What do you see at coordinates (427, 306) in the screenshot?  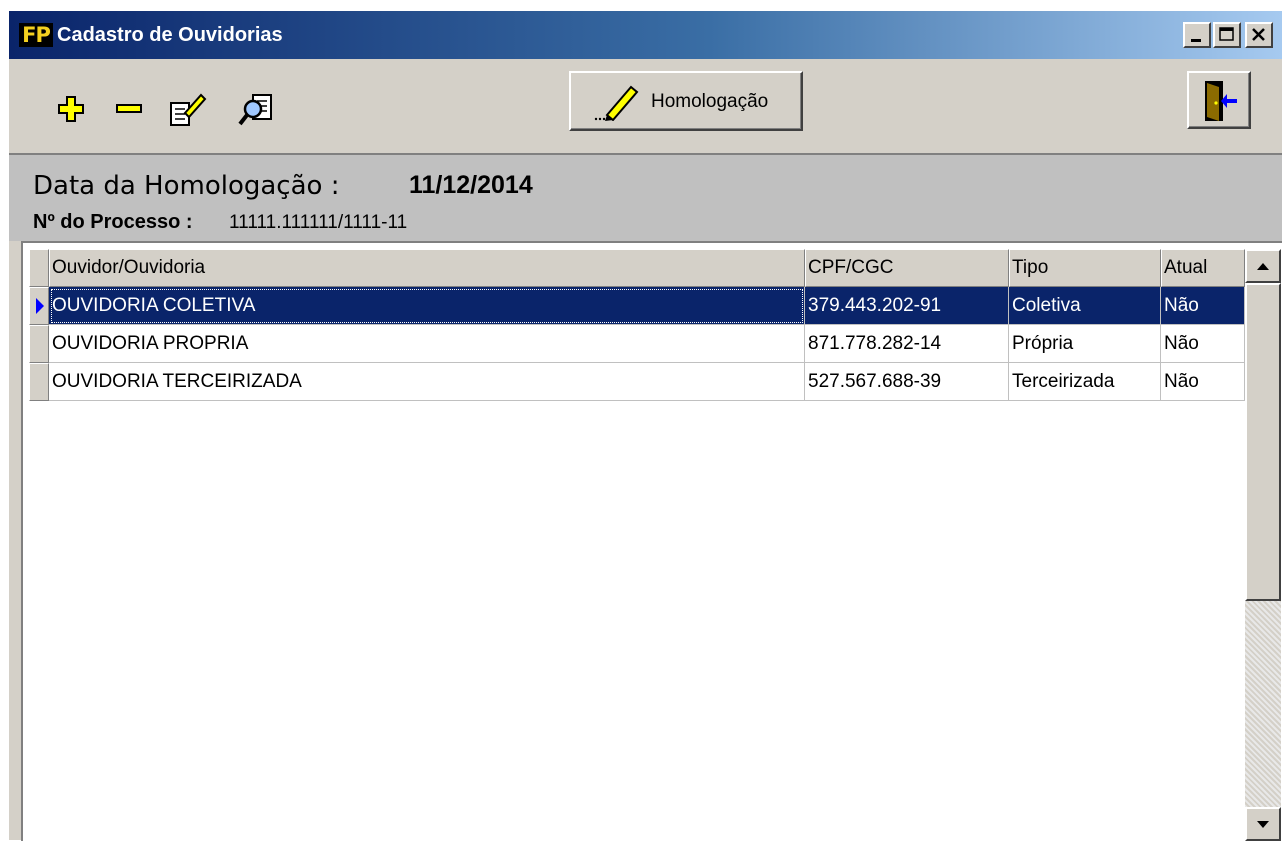 I see `cell-ouvidor: OUVIDORIA COLETIVA` at bounding box center [427, 306].